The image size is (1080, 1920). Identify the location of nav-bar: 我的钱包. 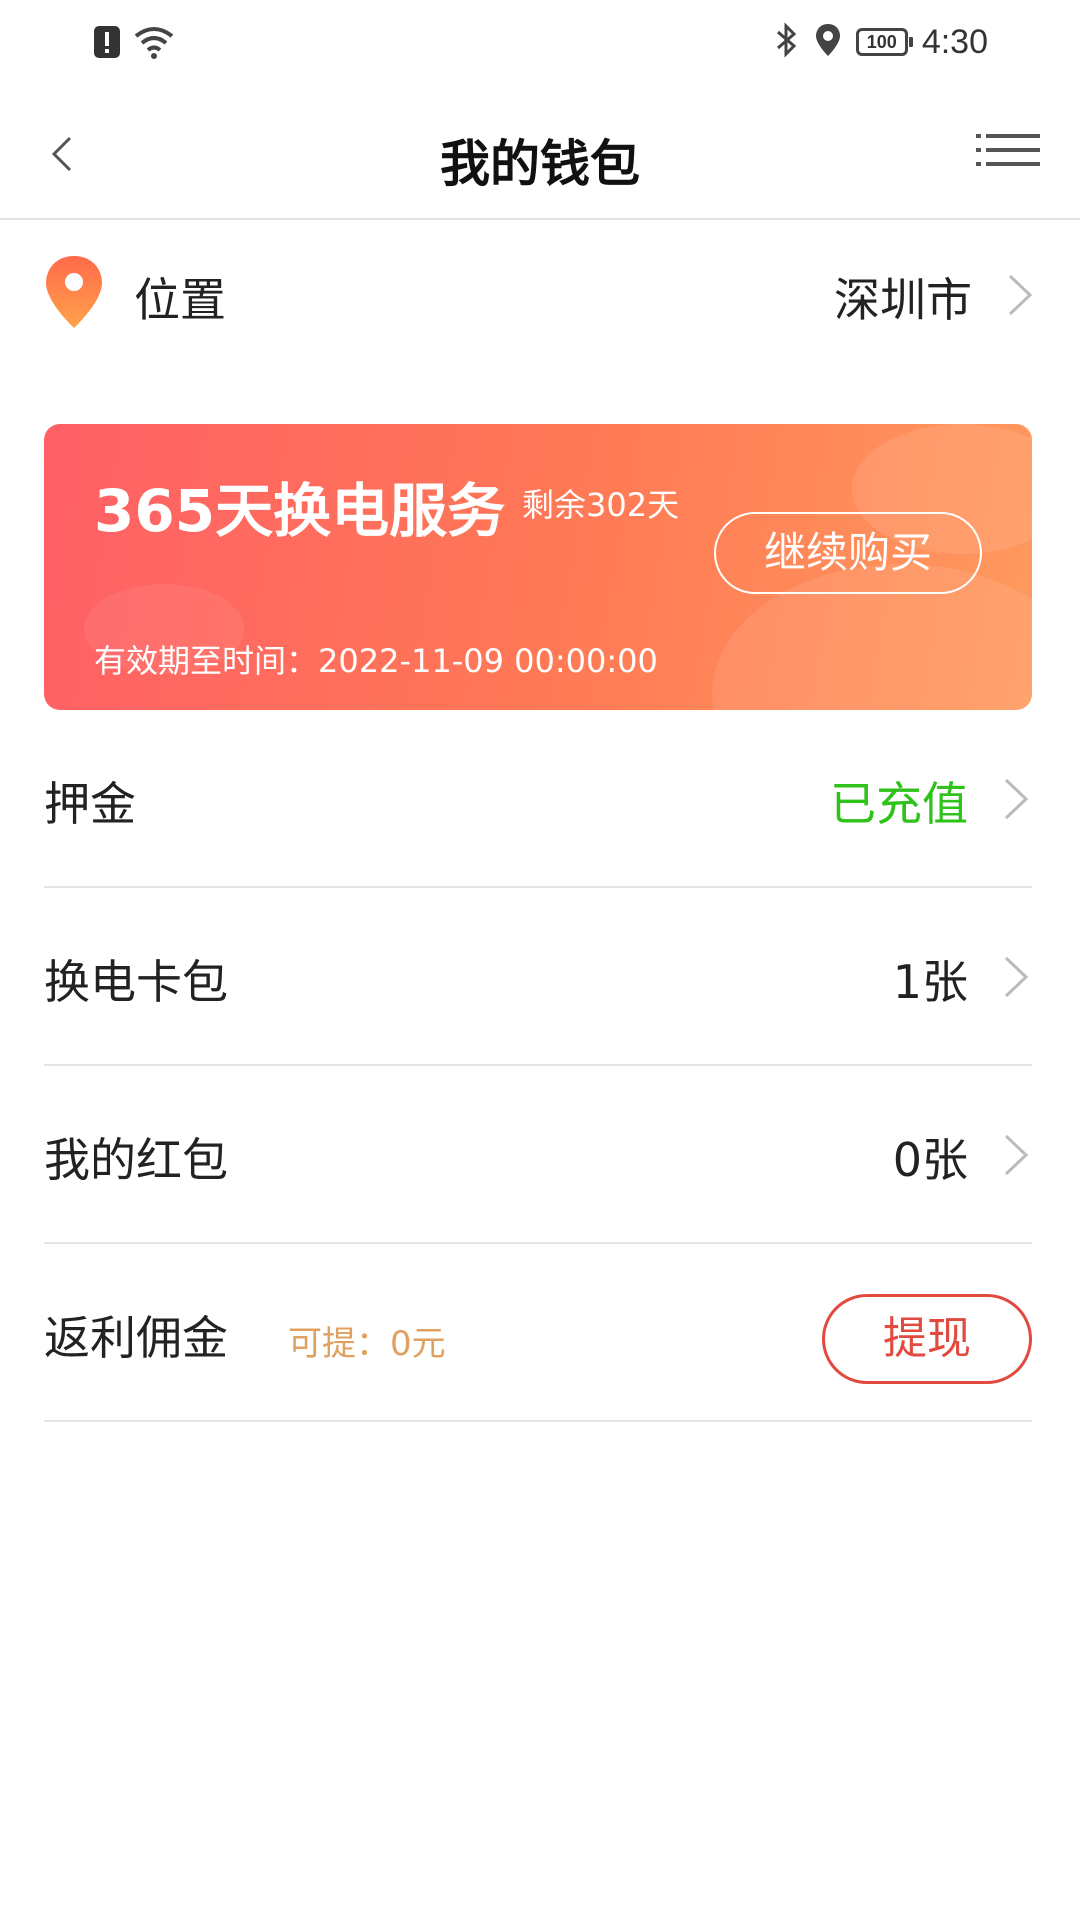
(540, 154).